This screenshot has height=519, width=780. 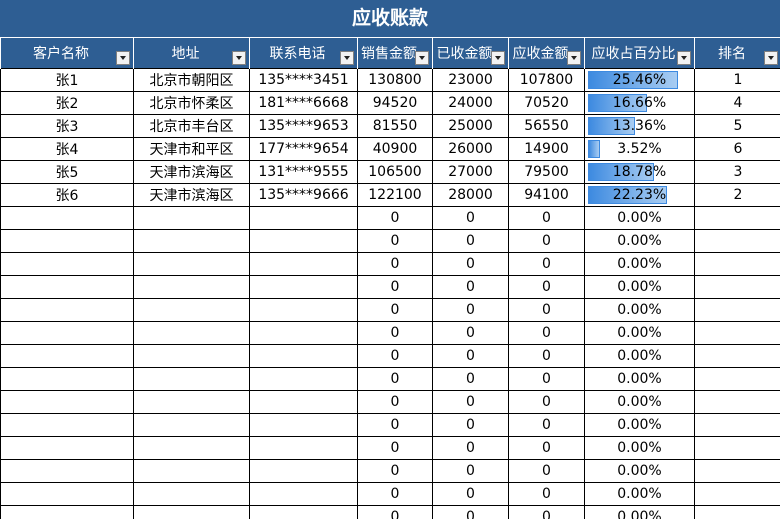 What do you see at coordinates (639, 126) in the screenshot?
I see `cell-receivable-percent: 13.36%` at bounding box center [639, 126].